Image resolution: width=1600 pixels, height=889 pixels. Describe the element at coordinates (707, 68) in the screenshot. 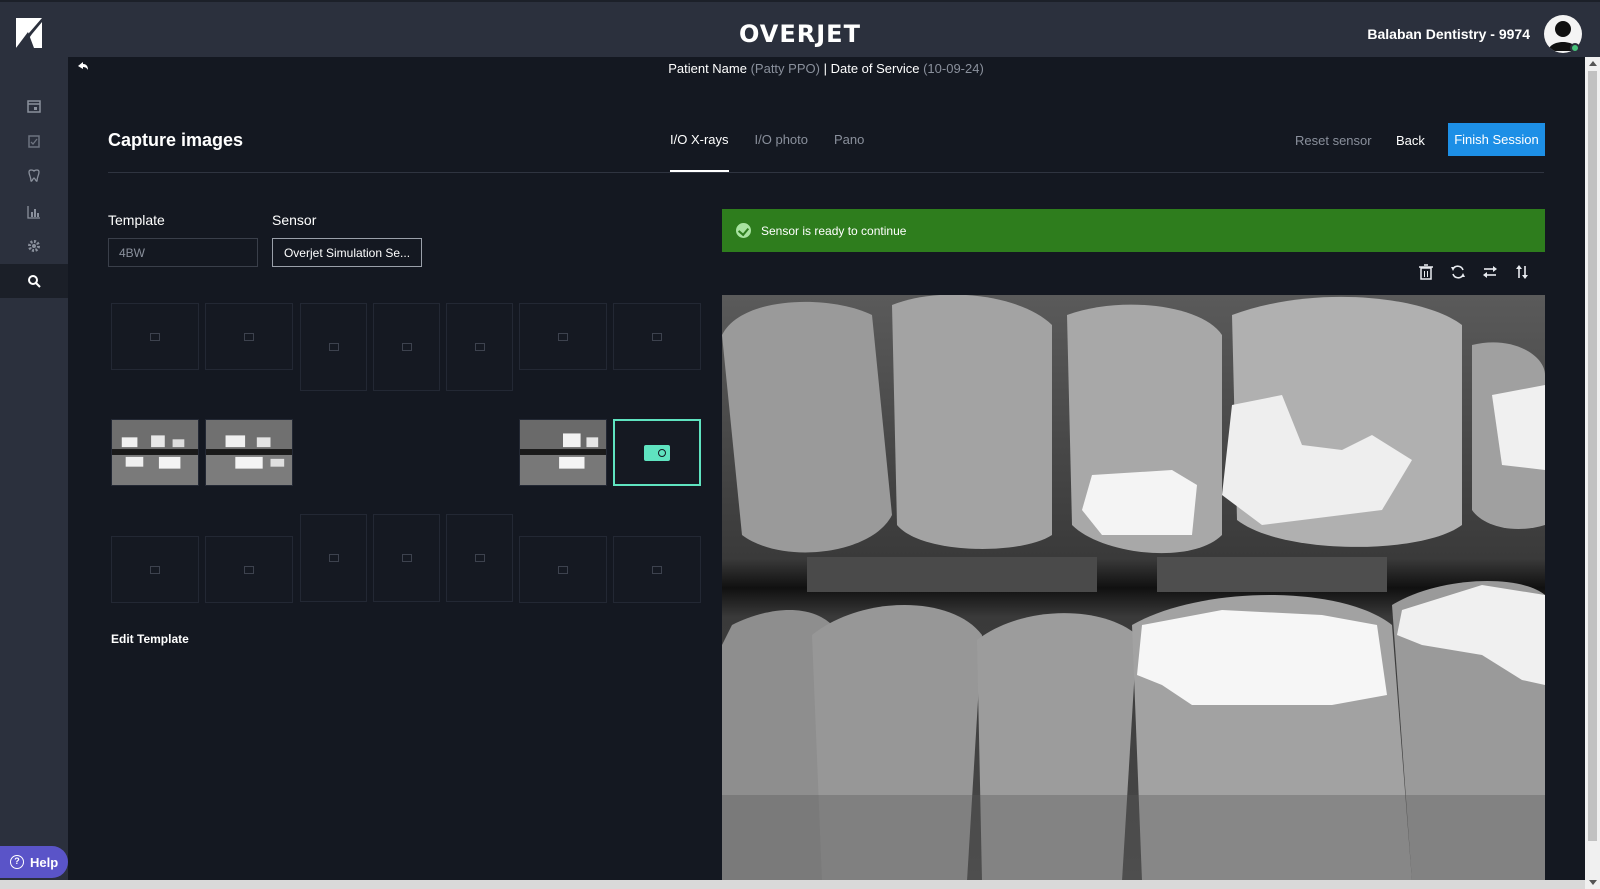

I see `patient-name-label: Patient Name` at that location.